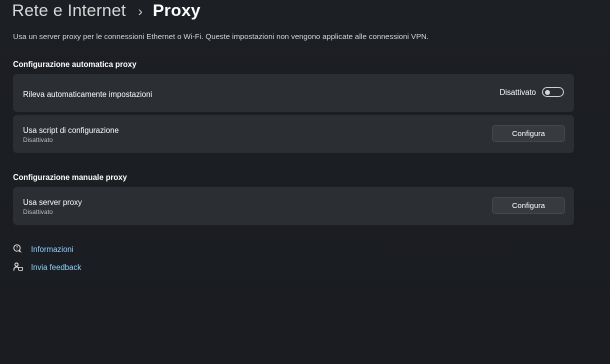 This screenshot has height=364, width=610. I want to click on detect-settings-toggle-group: Disattivato, so click(532, 92).